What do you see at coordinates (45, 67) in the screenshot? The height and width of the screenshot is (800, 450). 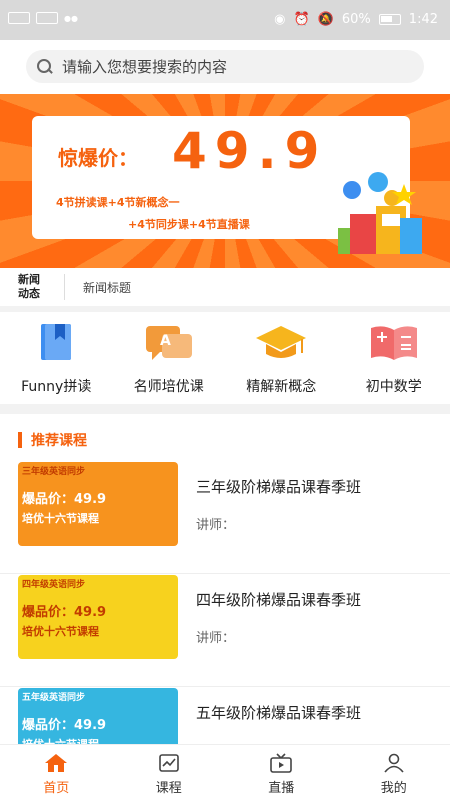 I see `search-icon` at bounding box center [45, 67].